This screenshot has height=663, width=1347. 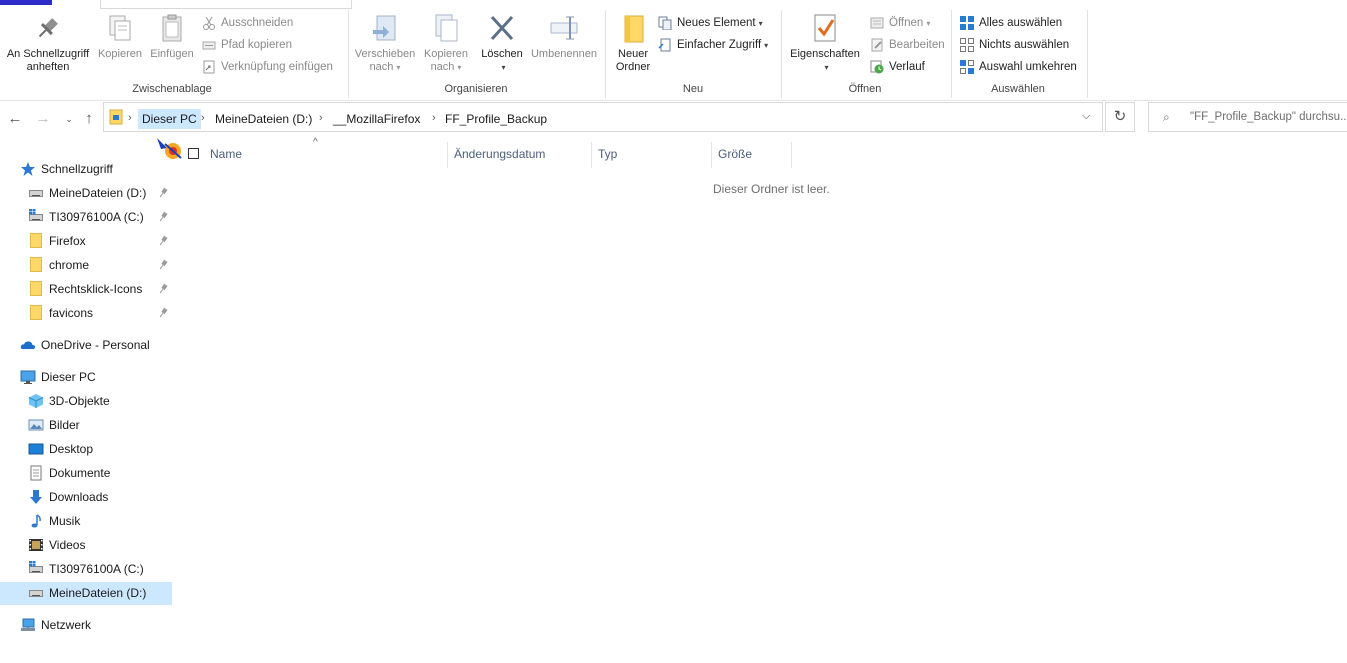 I want to click on copy-button: Kopieren, so click(x=120, y=36).